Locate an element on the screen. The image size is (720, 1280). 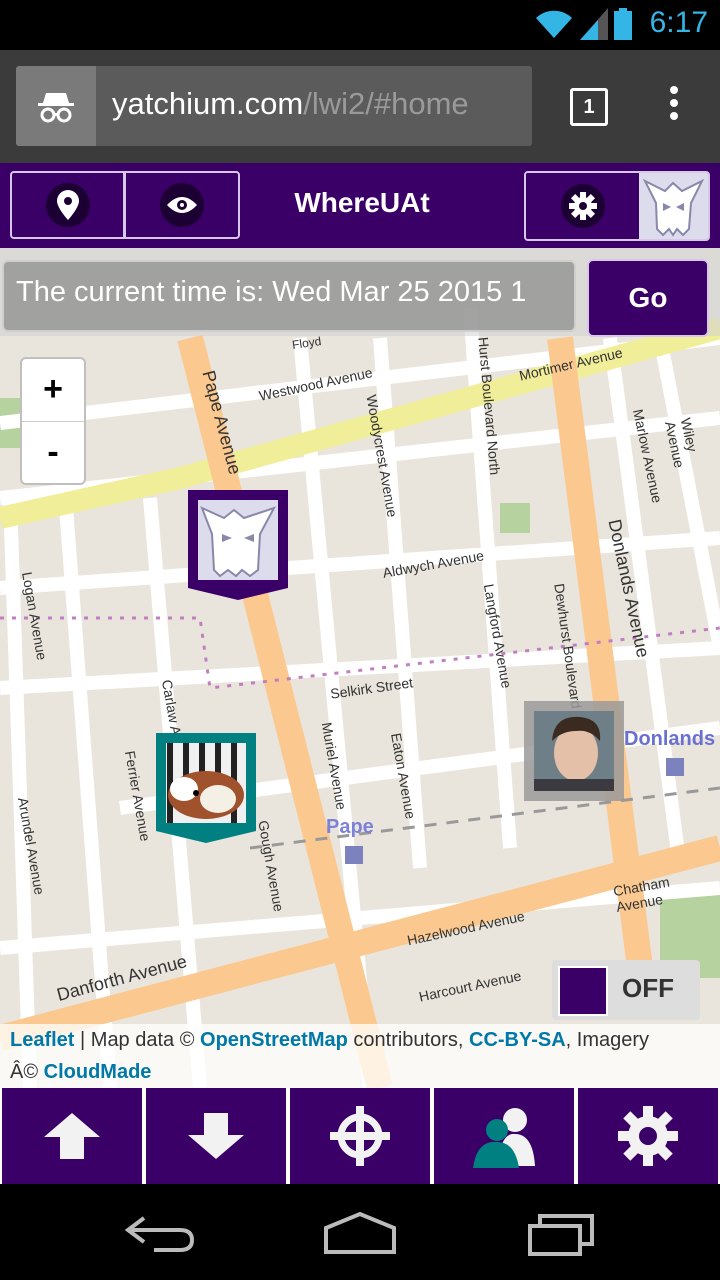
people-icon is located at coordinates (504, 1138).